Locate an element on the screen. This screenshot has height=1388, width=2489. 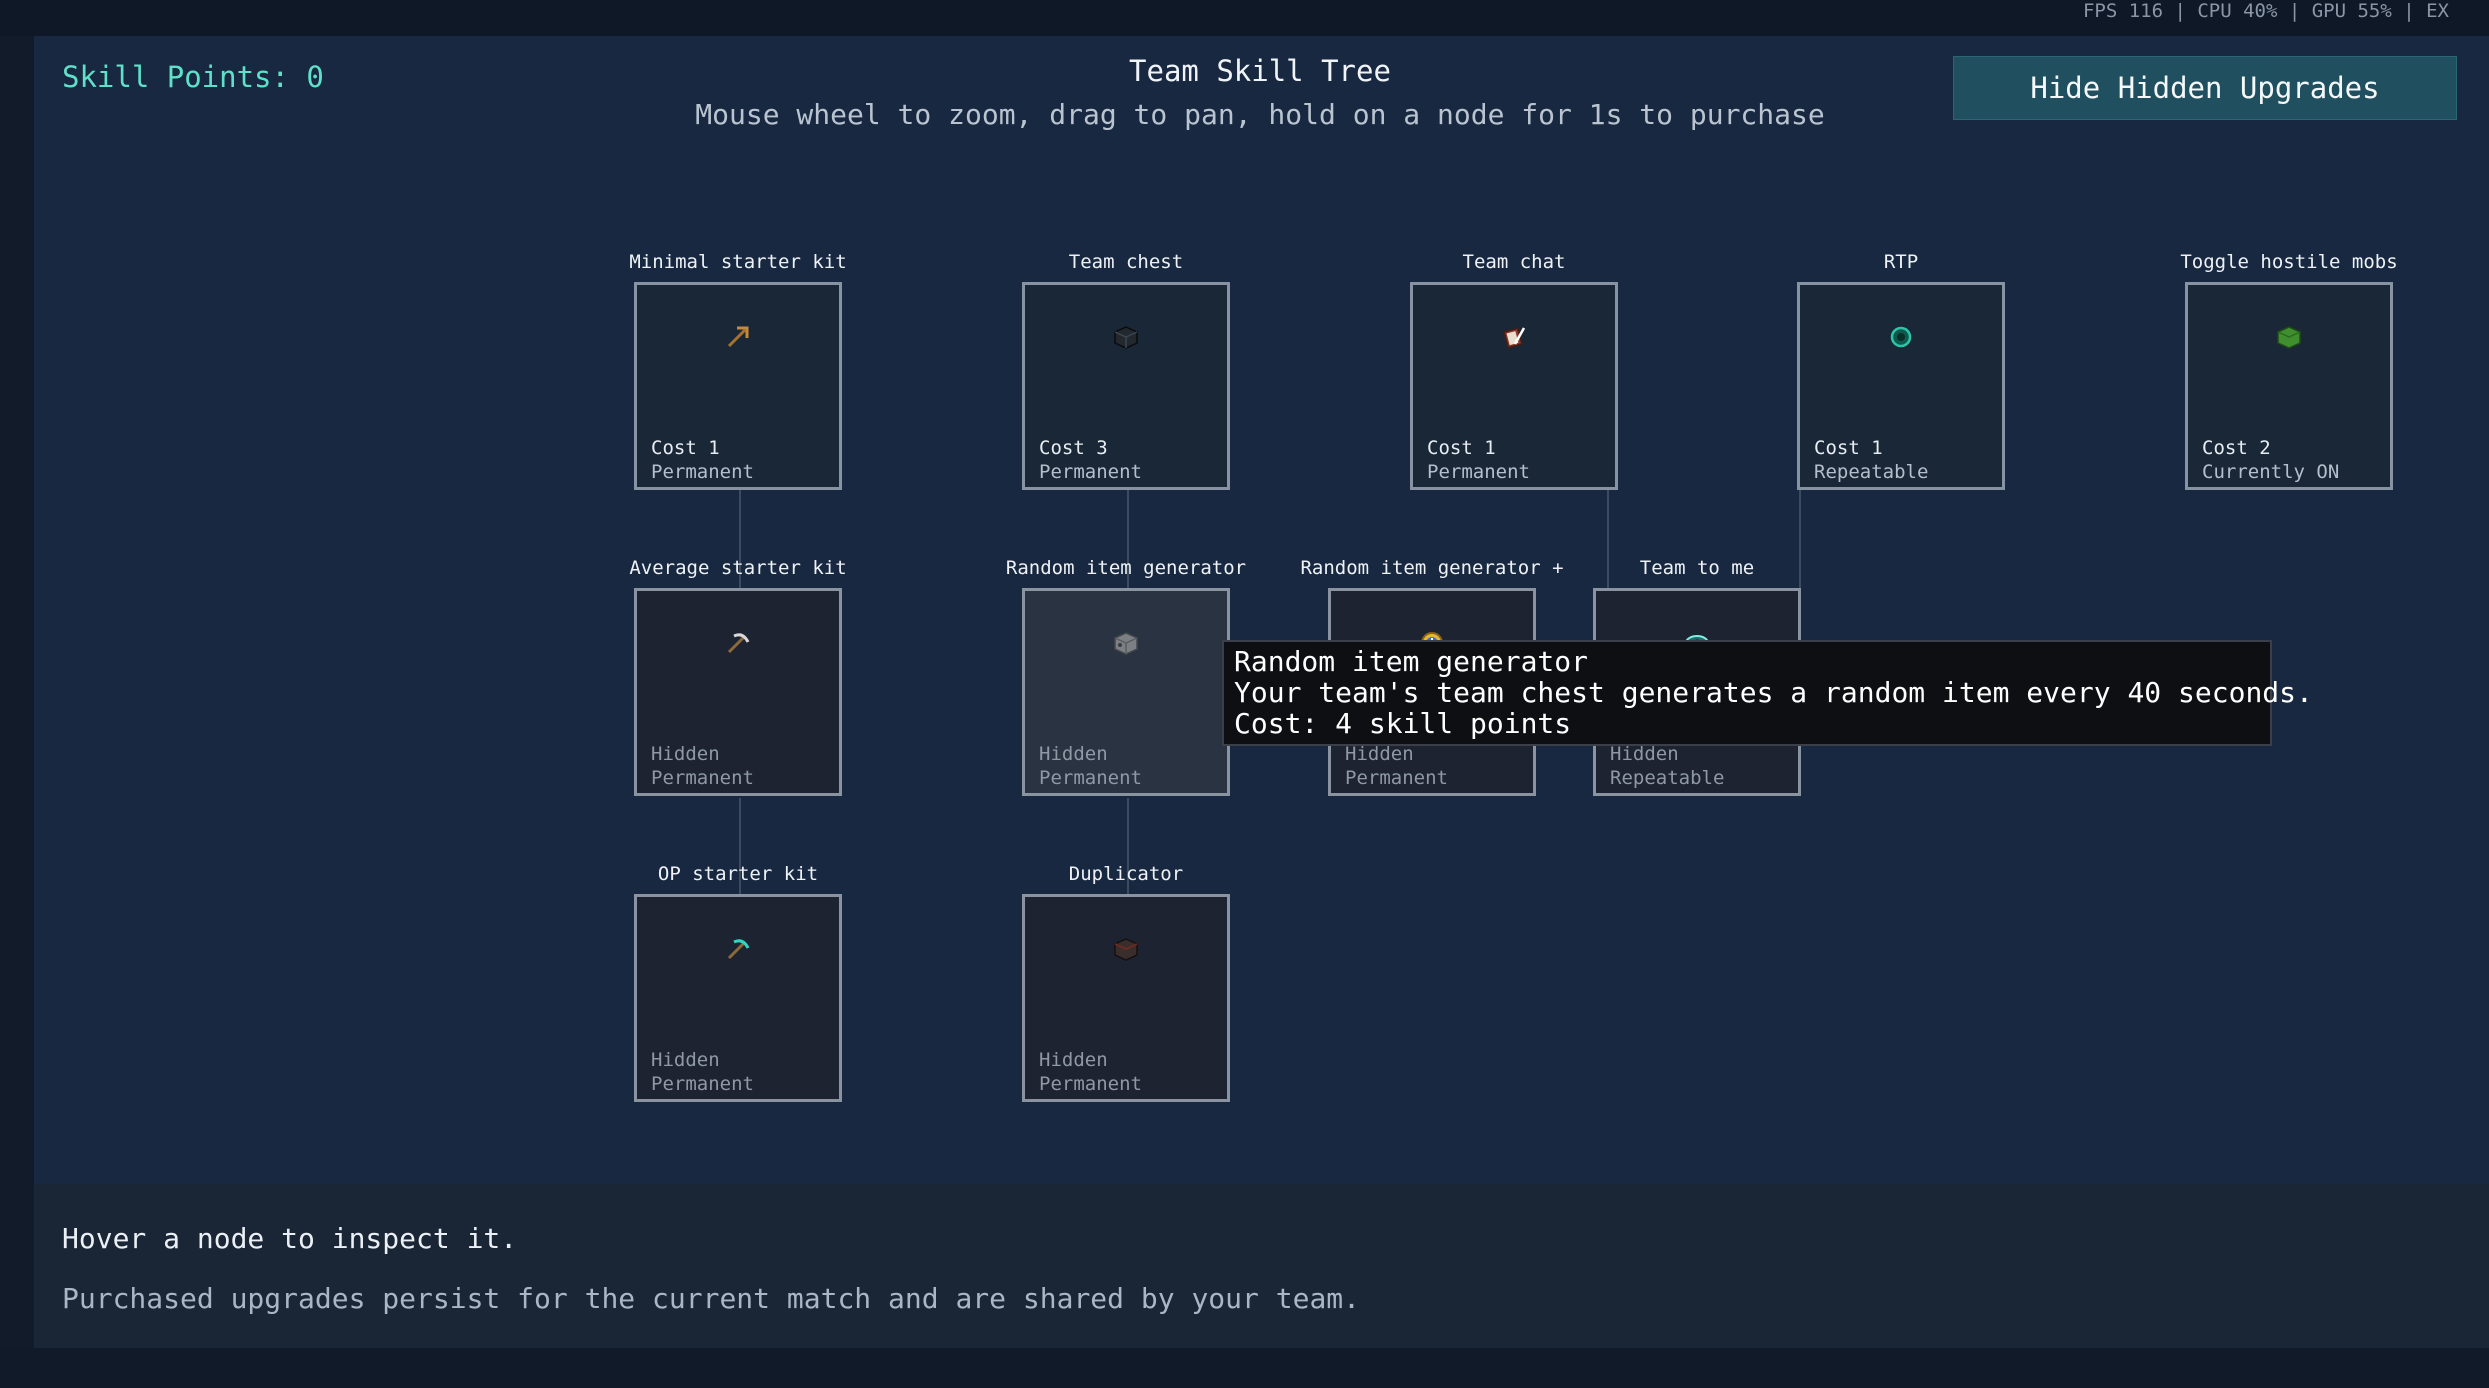
tooltip-title: Random item generator is located at coordinates (1411, 661).